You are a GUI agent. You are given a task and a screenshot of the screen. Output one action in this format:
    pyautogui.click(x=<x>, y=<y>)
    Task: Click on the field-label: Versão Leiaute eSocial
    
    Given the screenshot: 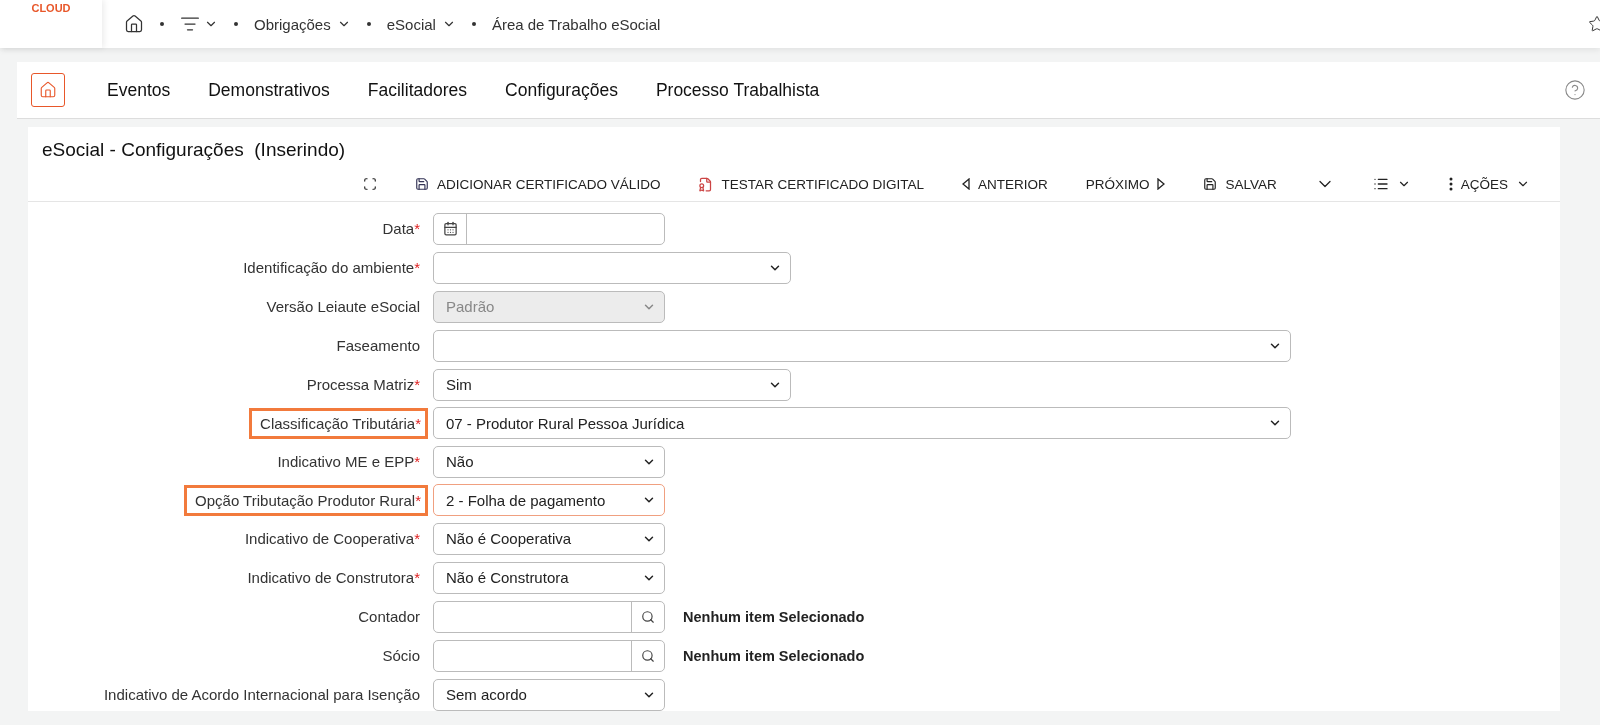 What is the action you would take?
    pyautogui.click(x=343, y=307)
    